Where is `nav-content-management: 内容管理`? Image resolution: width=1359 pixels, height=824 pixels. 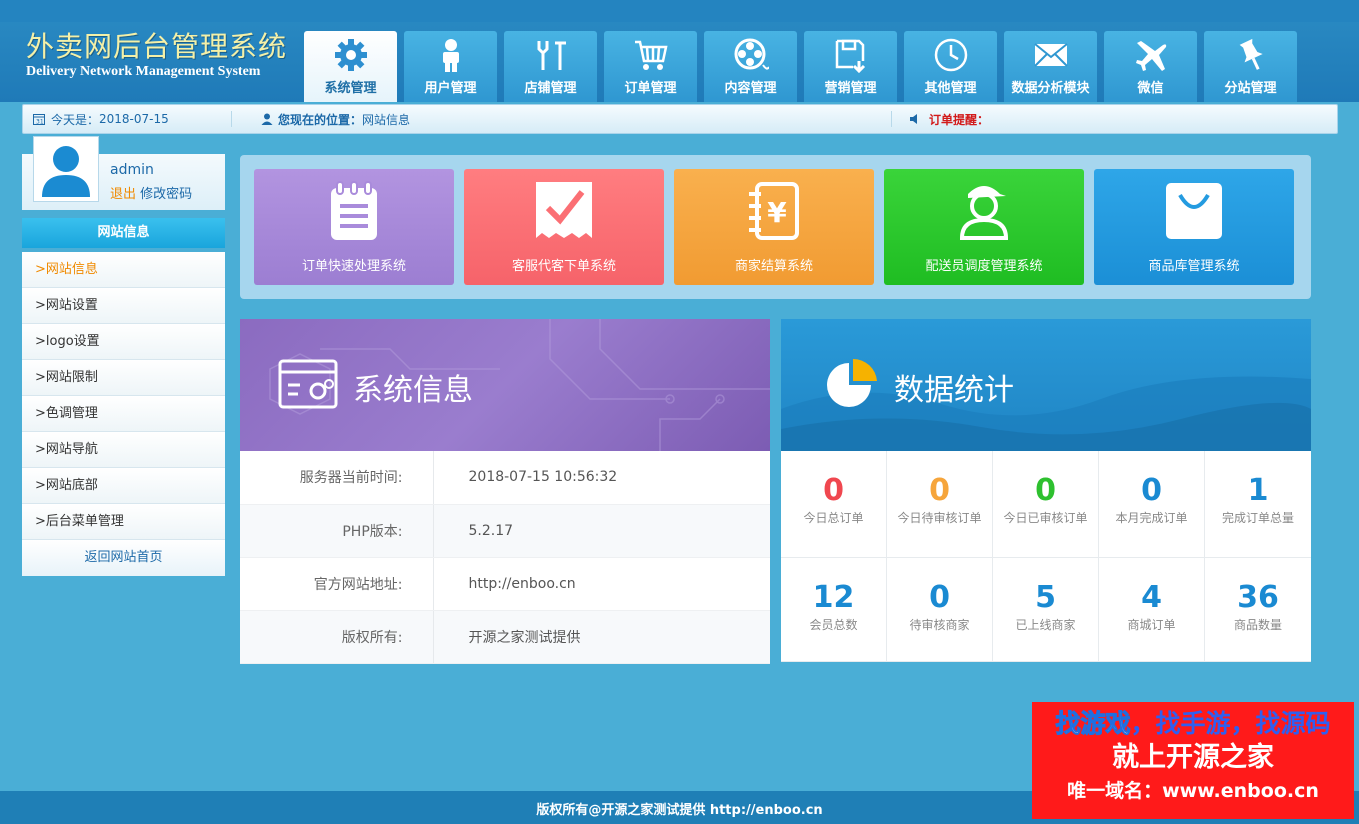
nav-content-management: 内容管理 is located at coordinates (750, 66).